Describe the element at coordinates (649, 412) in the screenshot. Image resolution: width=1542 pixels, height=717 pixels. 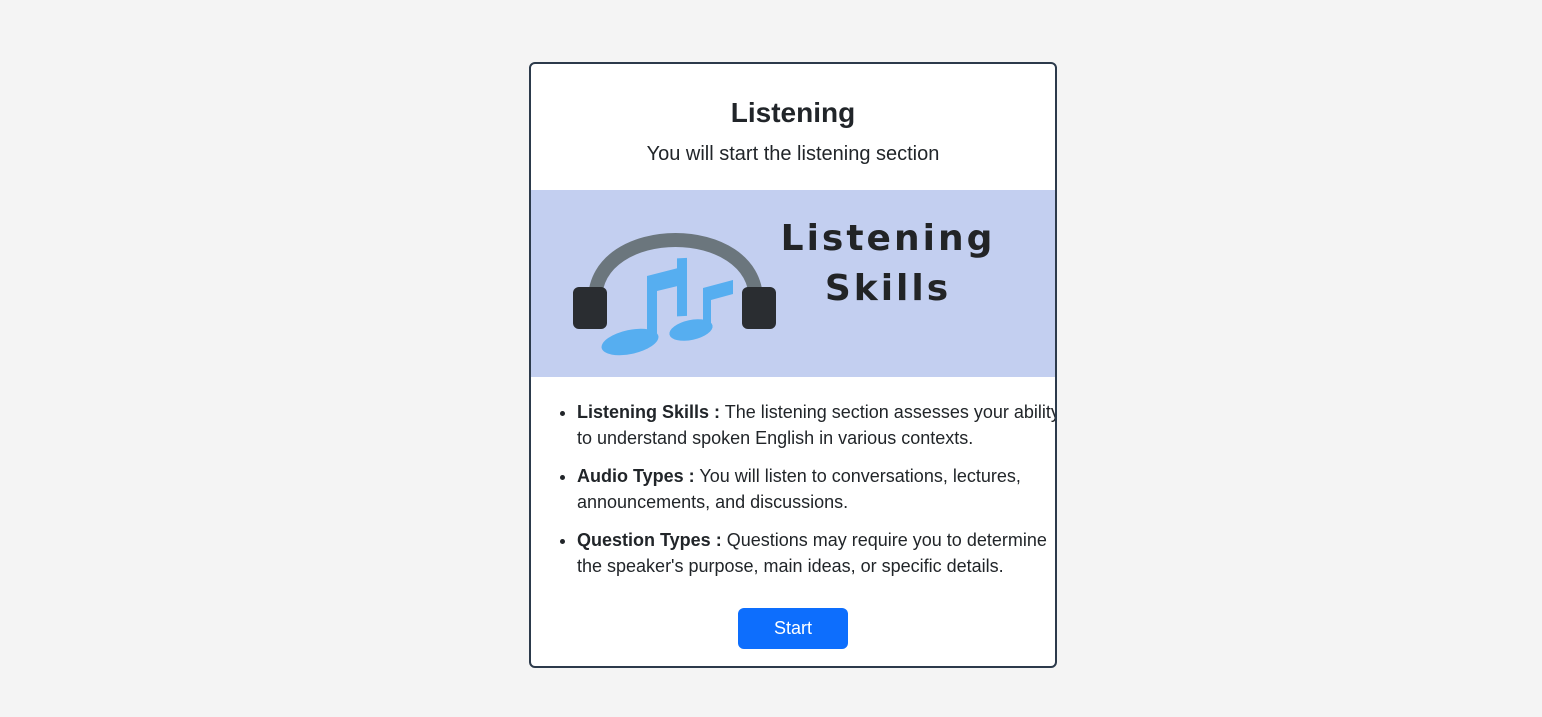
I see `info-label: Listening Skills :` at that location.